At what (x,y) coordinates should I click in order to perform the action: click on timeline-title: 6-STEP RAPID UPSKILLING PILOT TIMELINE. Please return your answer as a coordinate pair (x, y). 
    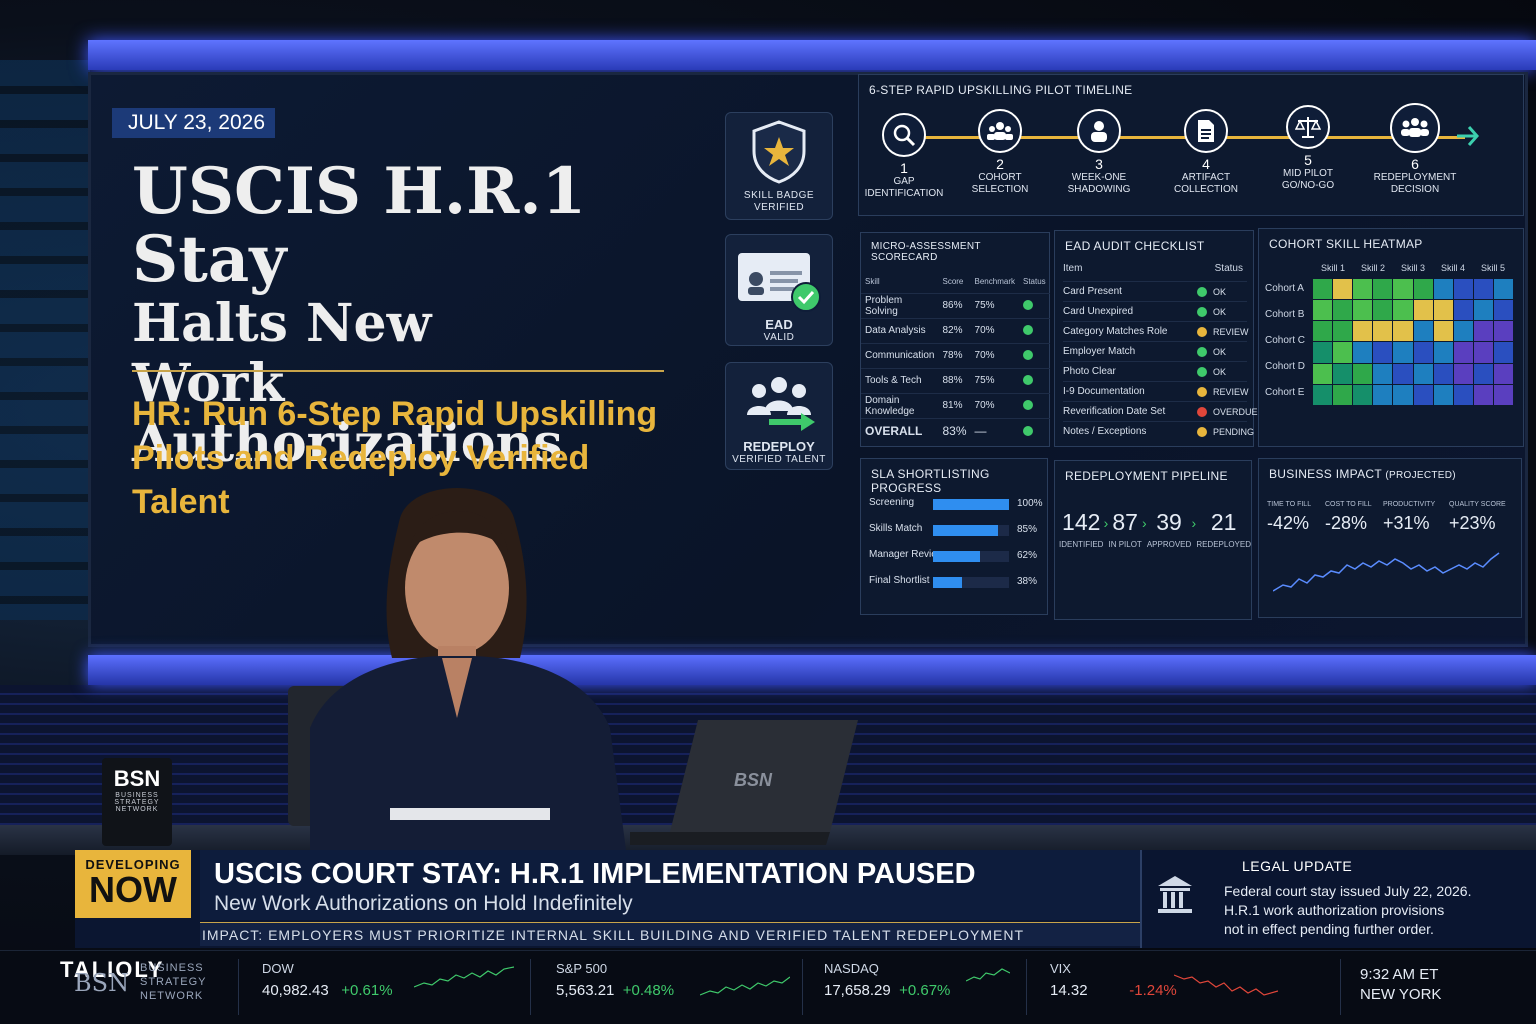
    Looking at the image, I should click on (1001, 90).